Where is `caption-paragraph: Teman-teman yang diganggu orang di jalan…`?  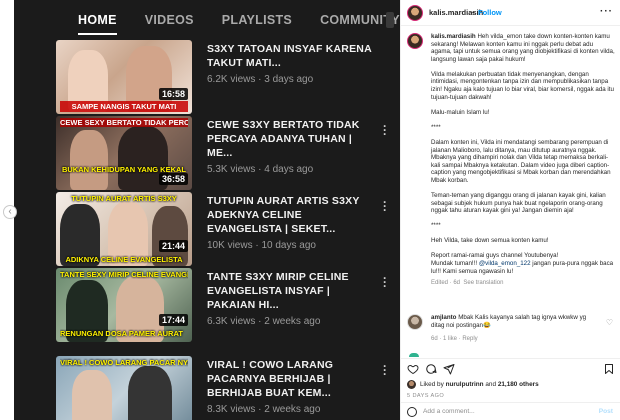 caption-paragraph: Teman-teman yang diganggu orang di jalan… is located at coordinates (518, 203).